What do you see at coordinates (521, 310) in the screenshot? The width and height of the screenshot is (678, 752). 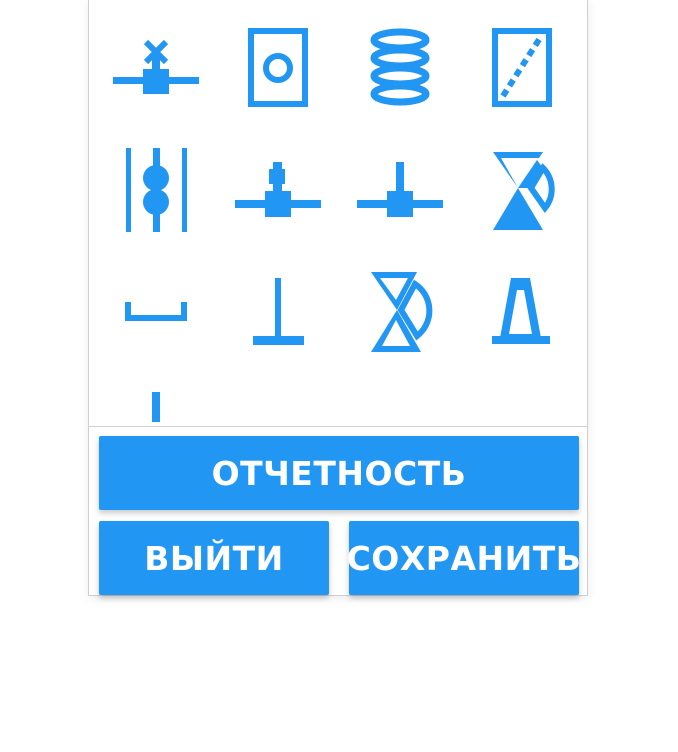 I see `cone-reducer-icon` at bounding box center [521, 310].